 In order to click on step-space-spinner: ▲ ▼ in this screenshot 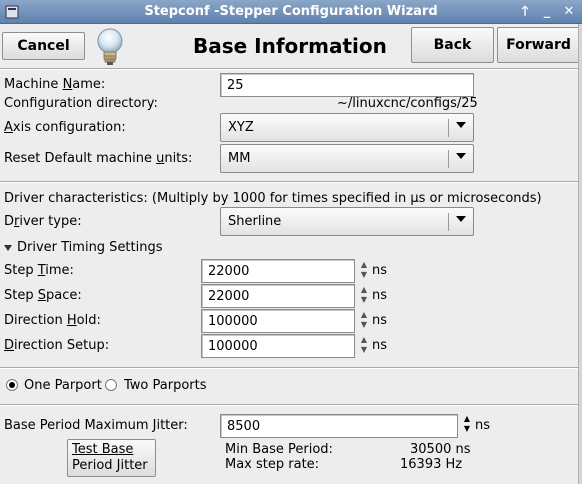, I will do `click(364, 296)`.